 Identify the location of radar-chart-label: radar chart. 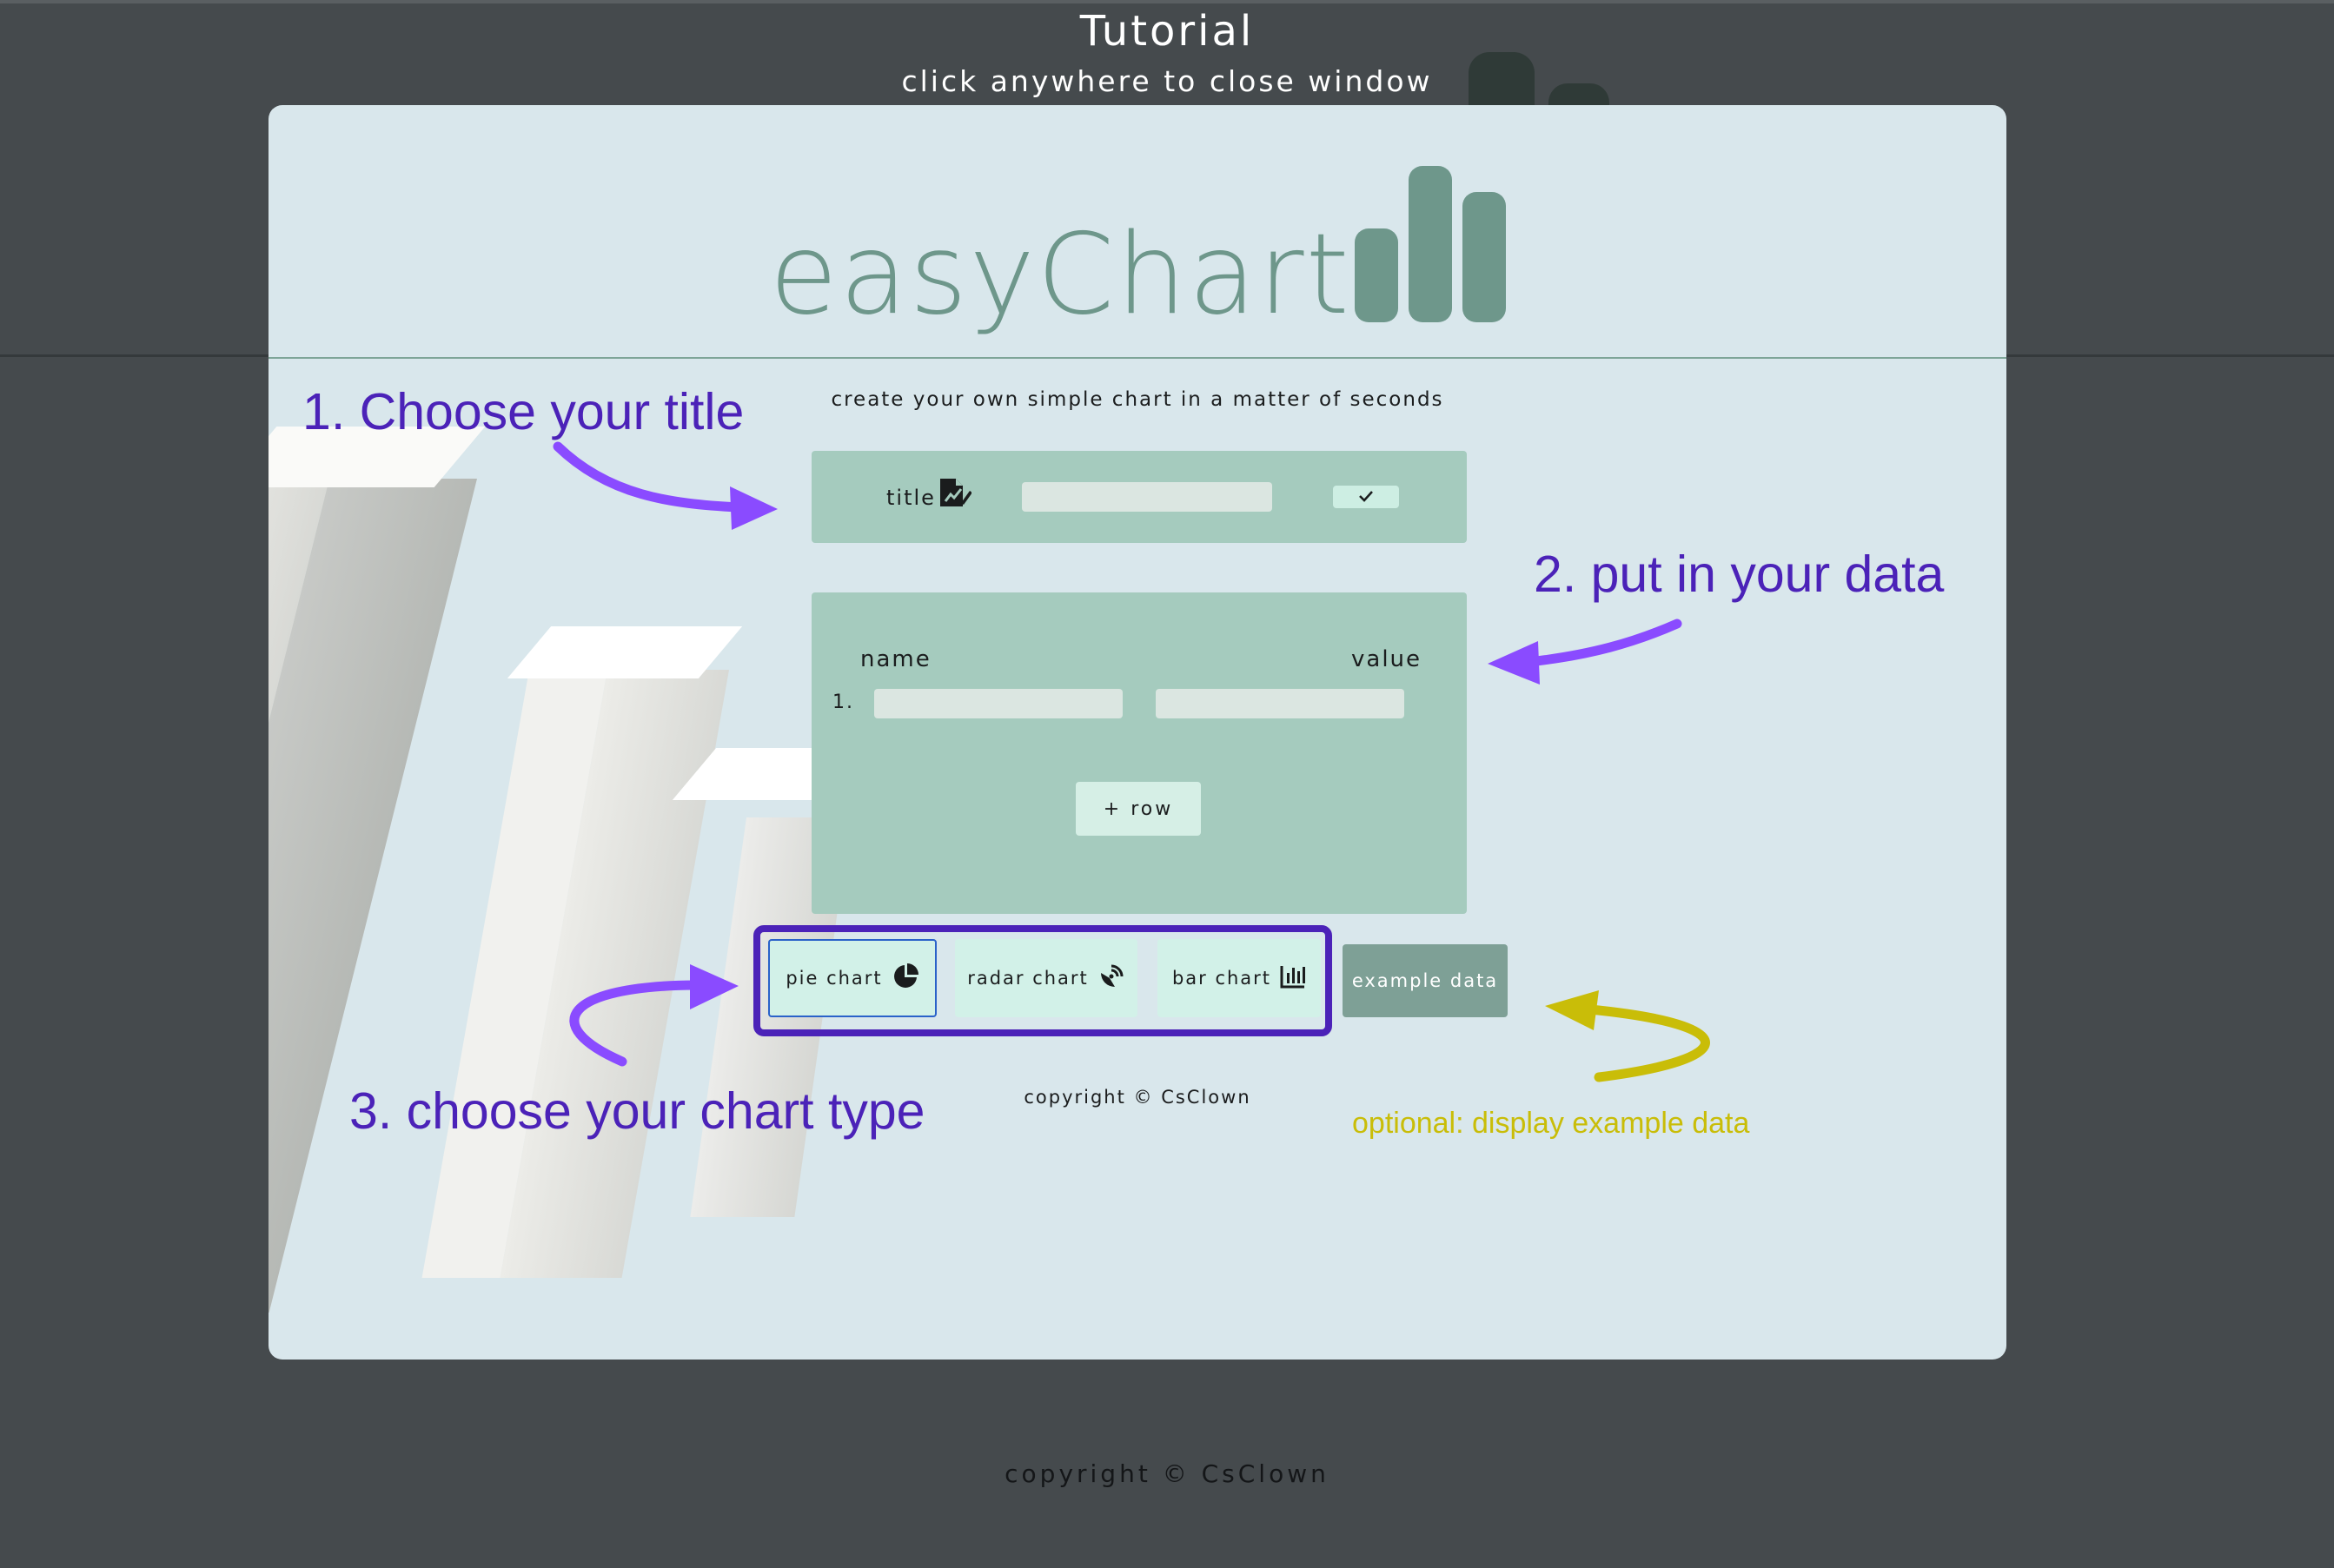
(1028, 978).